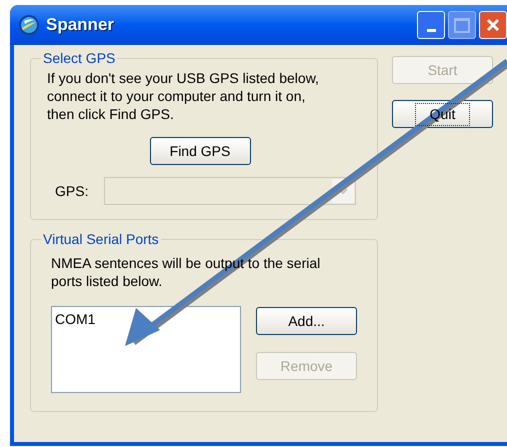 The image size is (507, 447). Describe the element at coordinates (71, 191) in the screenshot. I see `gps-label: GPS:` at that location.